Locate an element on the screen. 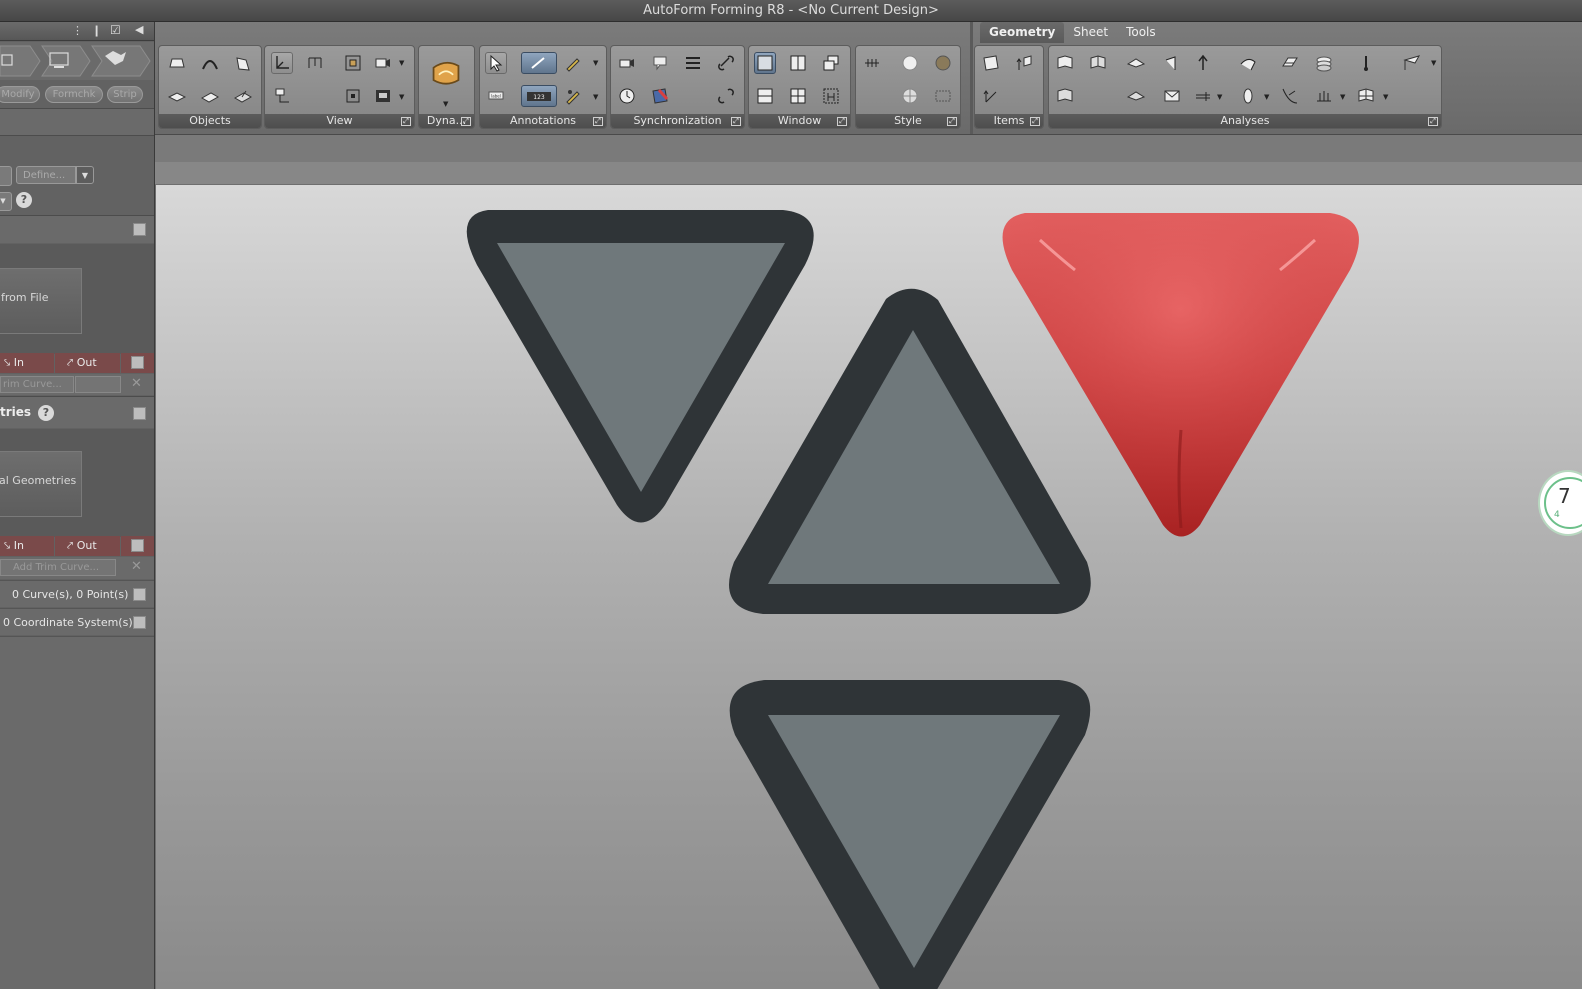 The image size is (1582, 989). modify-button: Modify is located at coordinates (20, 94).